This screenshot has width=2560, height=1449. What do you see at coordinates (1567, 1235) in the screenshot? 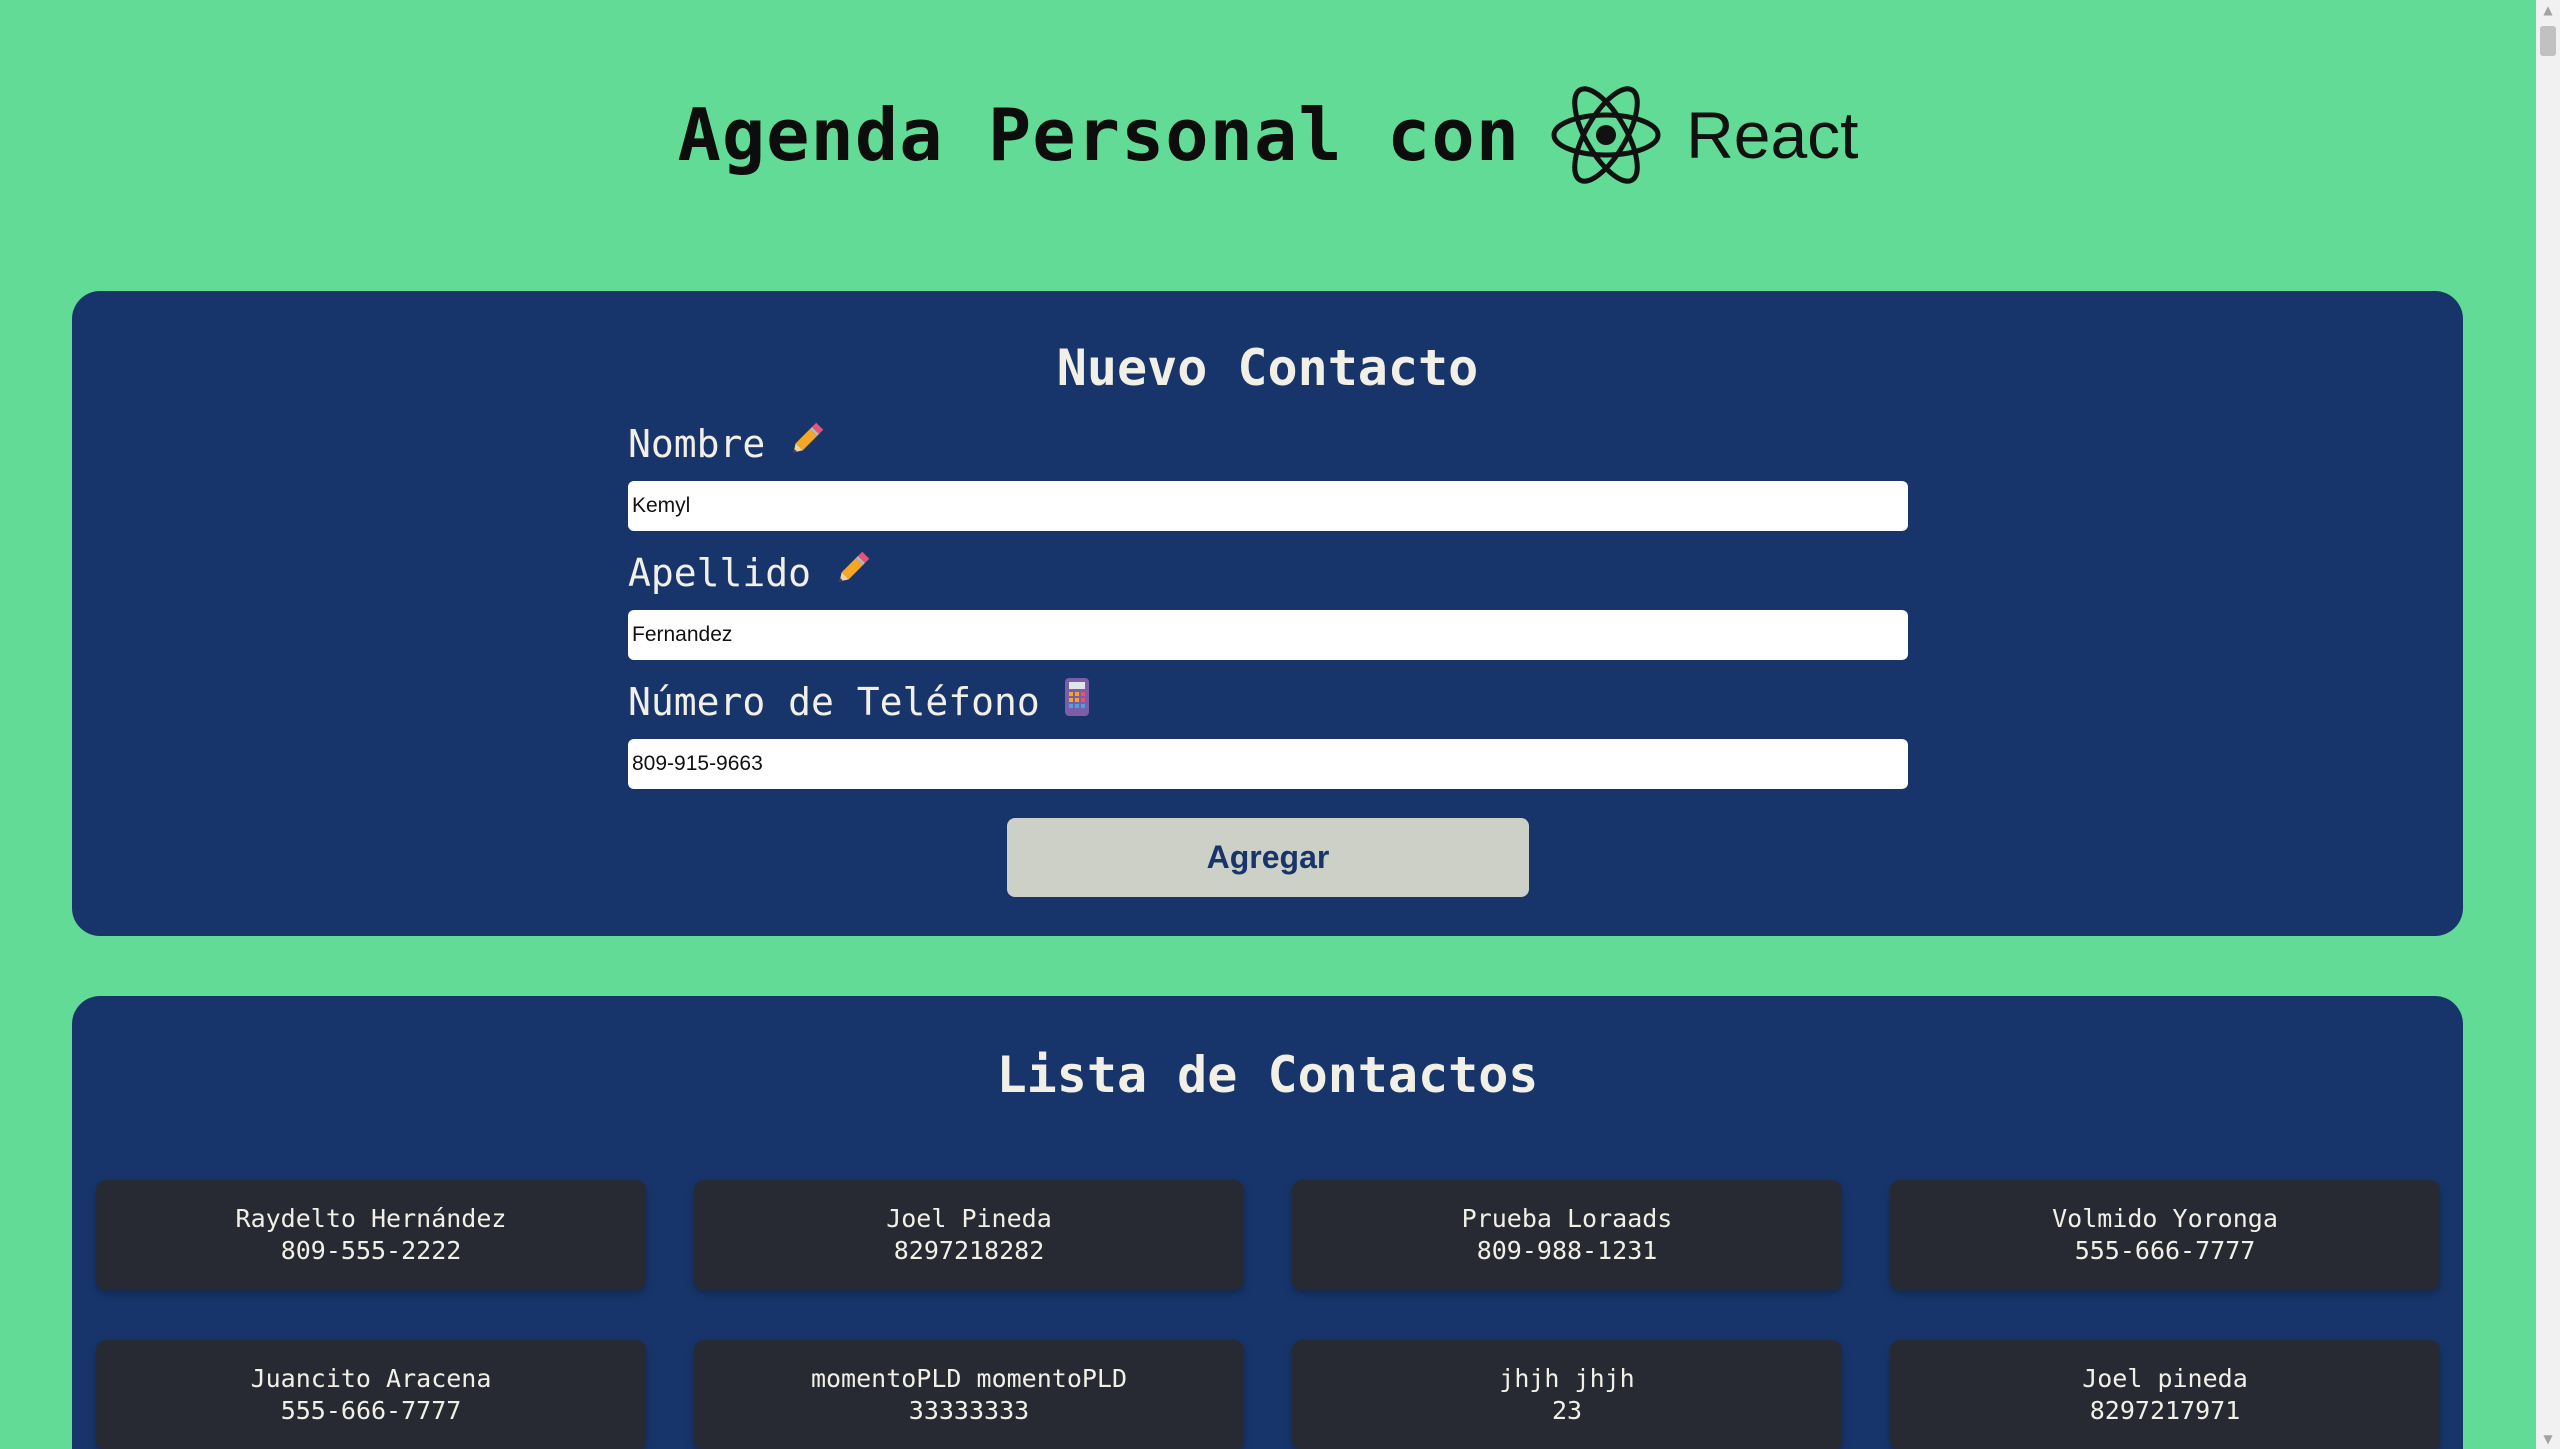
I see `contact-card: Prueba Loraads 809-988-1231` at bounding box center [1567, 1235].